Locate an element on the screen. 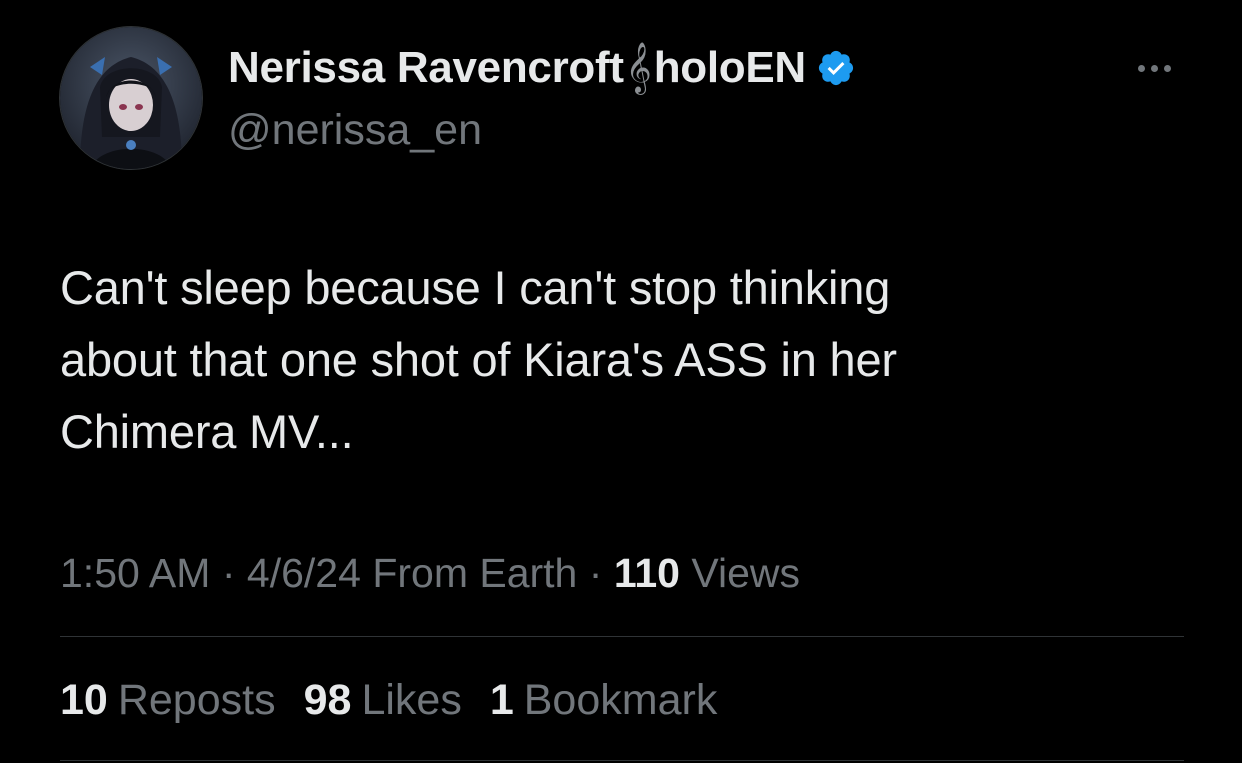 This screenshot has width=1242, height=763. name-row: Nerissa Ravencroft 𝄞 holoEN is located at coordinates (678, 68).